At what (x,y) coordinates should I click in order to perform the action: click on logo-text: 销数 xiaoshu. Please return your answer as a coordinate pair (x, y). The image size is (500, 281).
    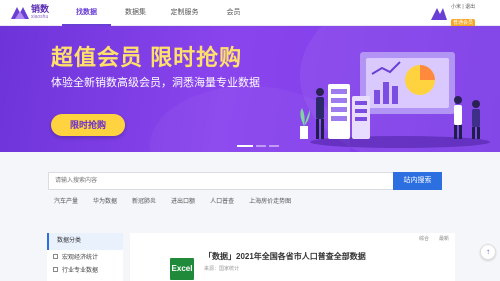
    Looking at the image, I should click on (40, 12).